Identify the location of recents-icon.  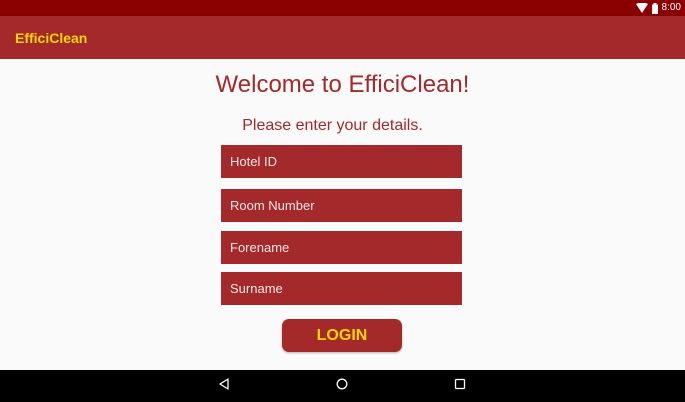
(460, 386).